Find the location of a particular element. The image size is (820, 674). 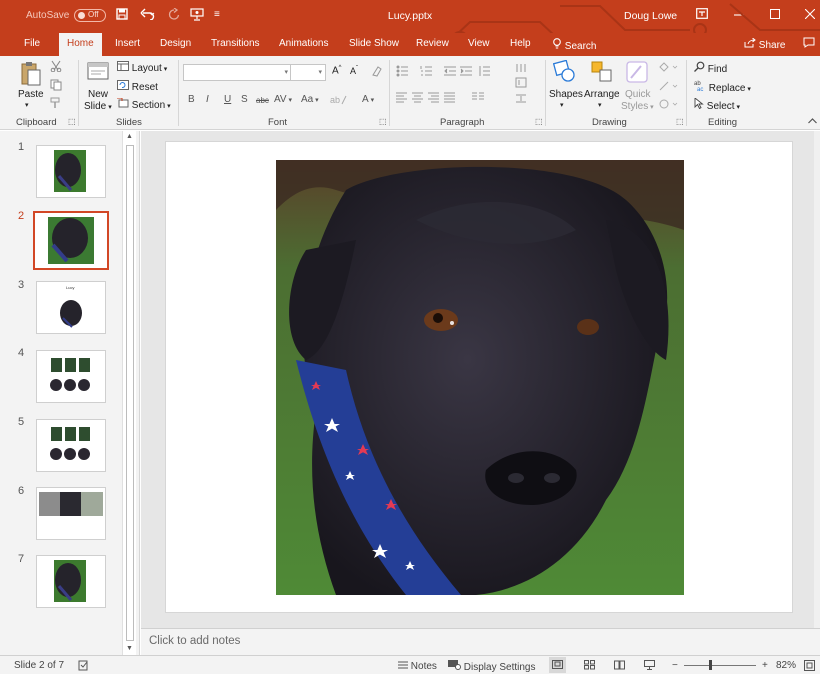

thumbnails-scrollbar: ▲ ▼ is located at coordinates (129, 394).